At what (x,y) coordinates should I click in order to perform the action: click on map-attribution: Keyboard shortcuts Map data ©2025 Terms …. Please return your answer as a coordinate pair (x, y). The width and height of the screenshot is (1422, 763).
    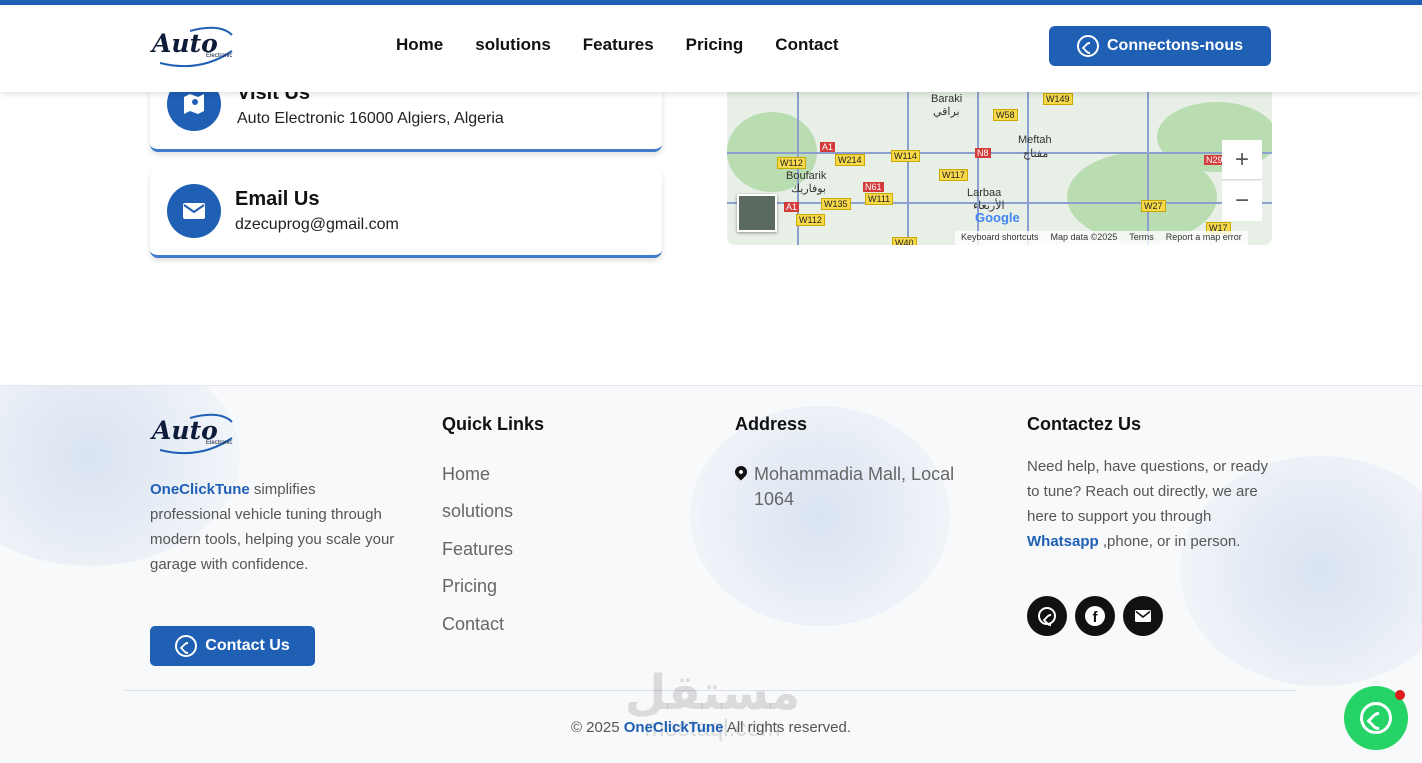
    Looking at the image, I should click on (1101, 238).